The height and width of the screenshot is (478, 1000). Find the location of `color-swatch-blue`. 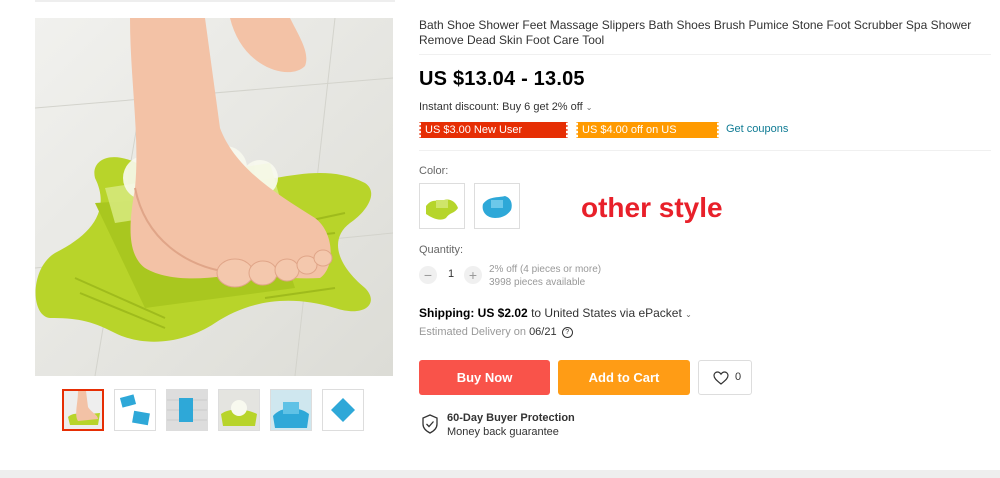

color-swatch-blue is located at coordinates (497, 206).